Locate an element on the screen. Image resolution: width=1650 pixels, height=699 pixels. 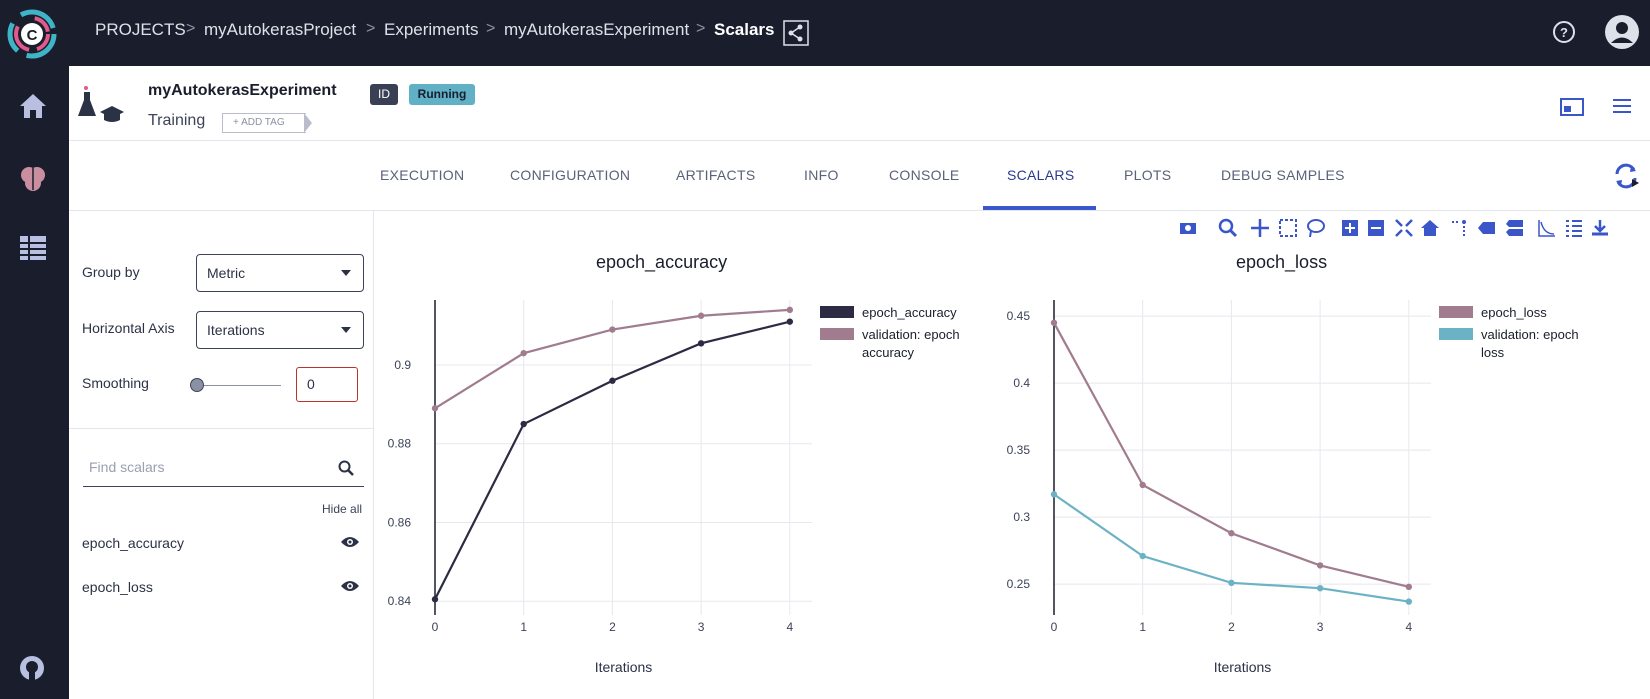
y-tick-label: 0.88 is located at coordinates (400, 444).